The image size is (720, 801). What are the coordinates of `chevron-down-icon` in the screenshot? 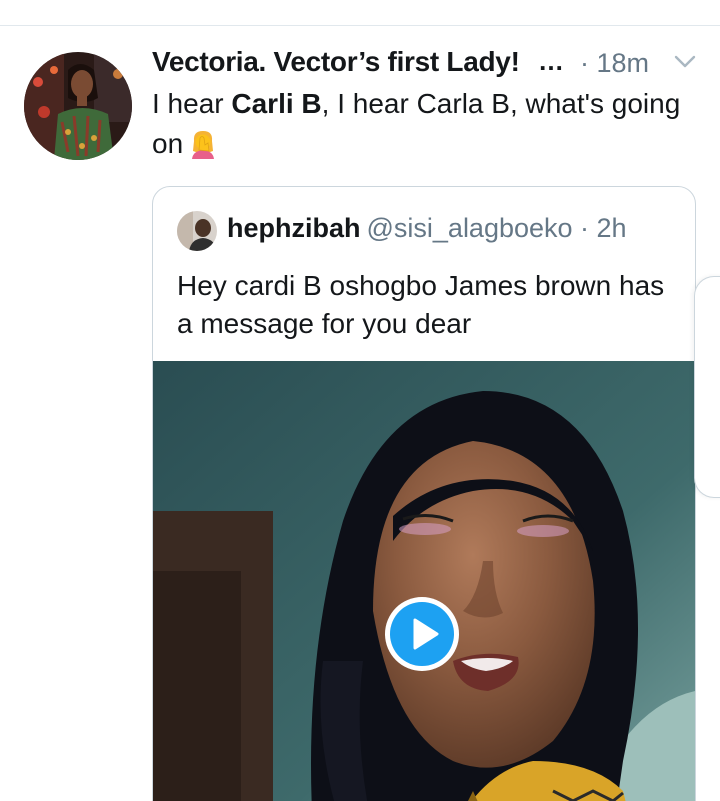 It's located at (685, 62).